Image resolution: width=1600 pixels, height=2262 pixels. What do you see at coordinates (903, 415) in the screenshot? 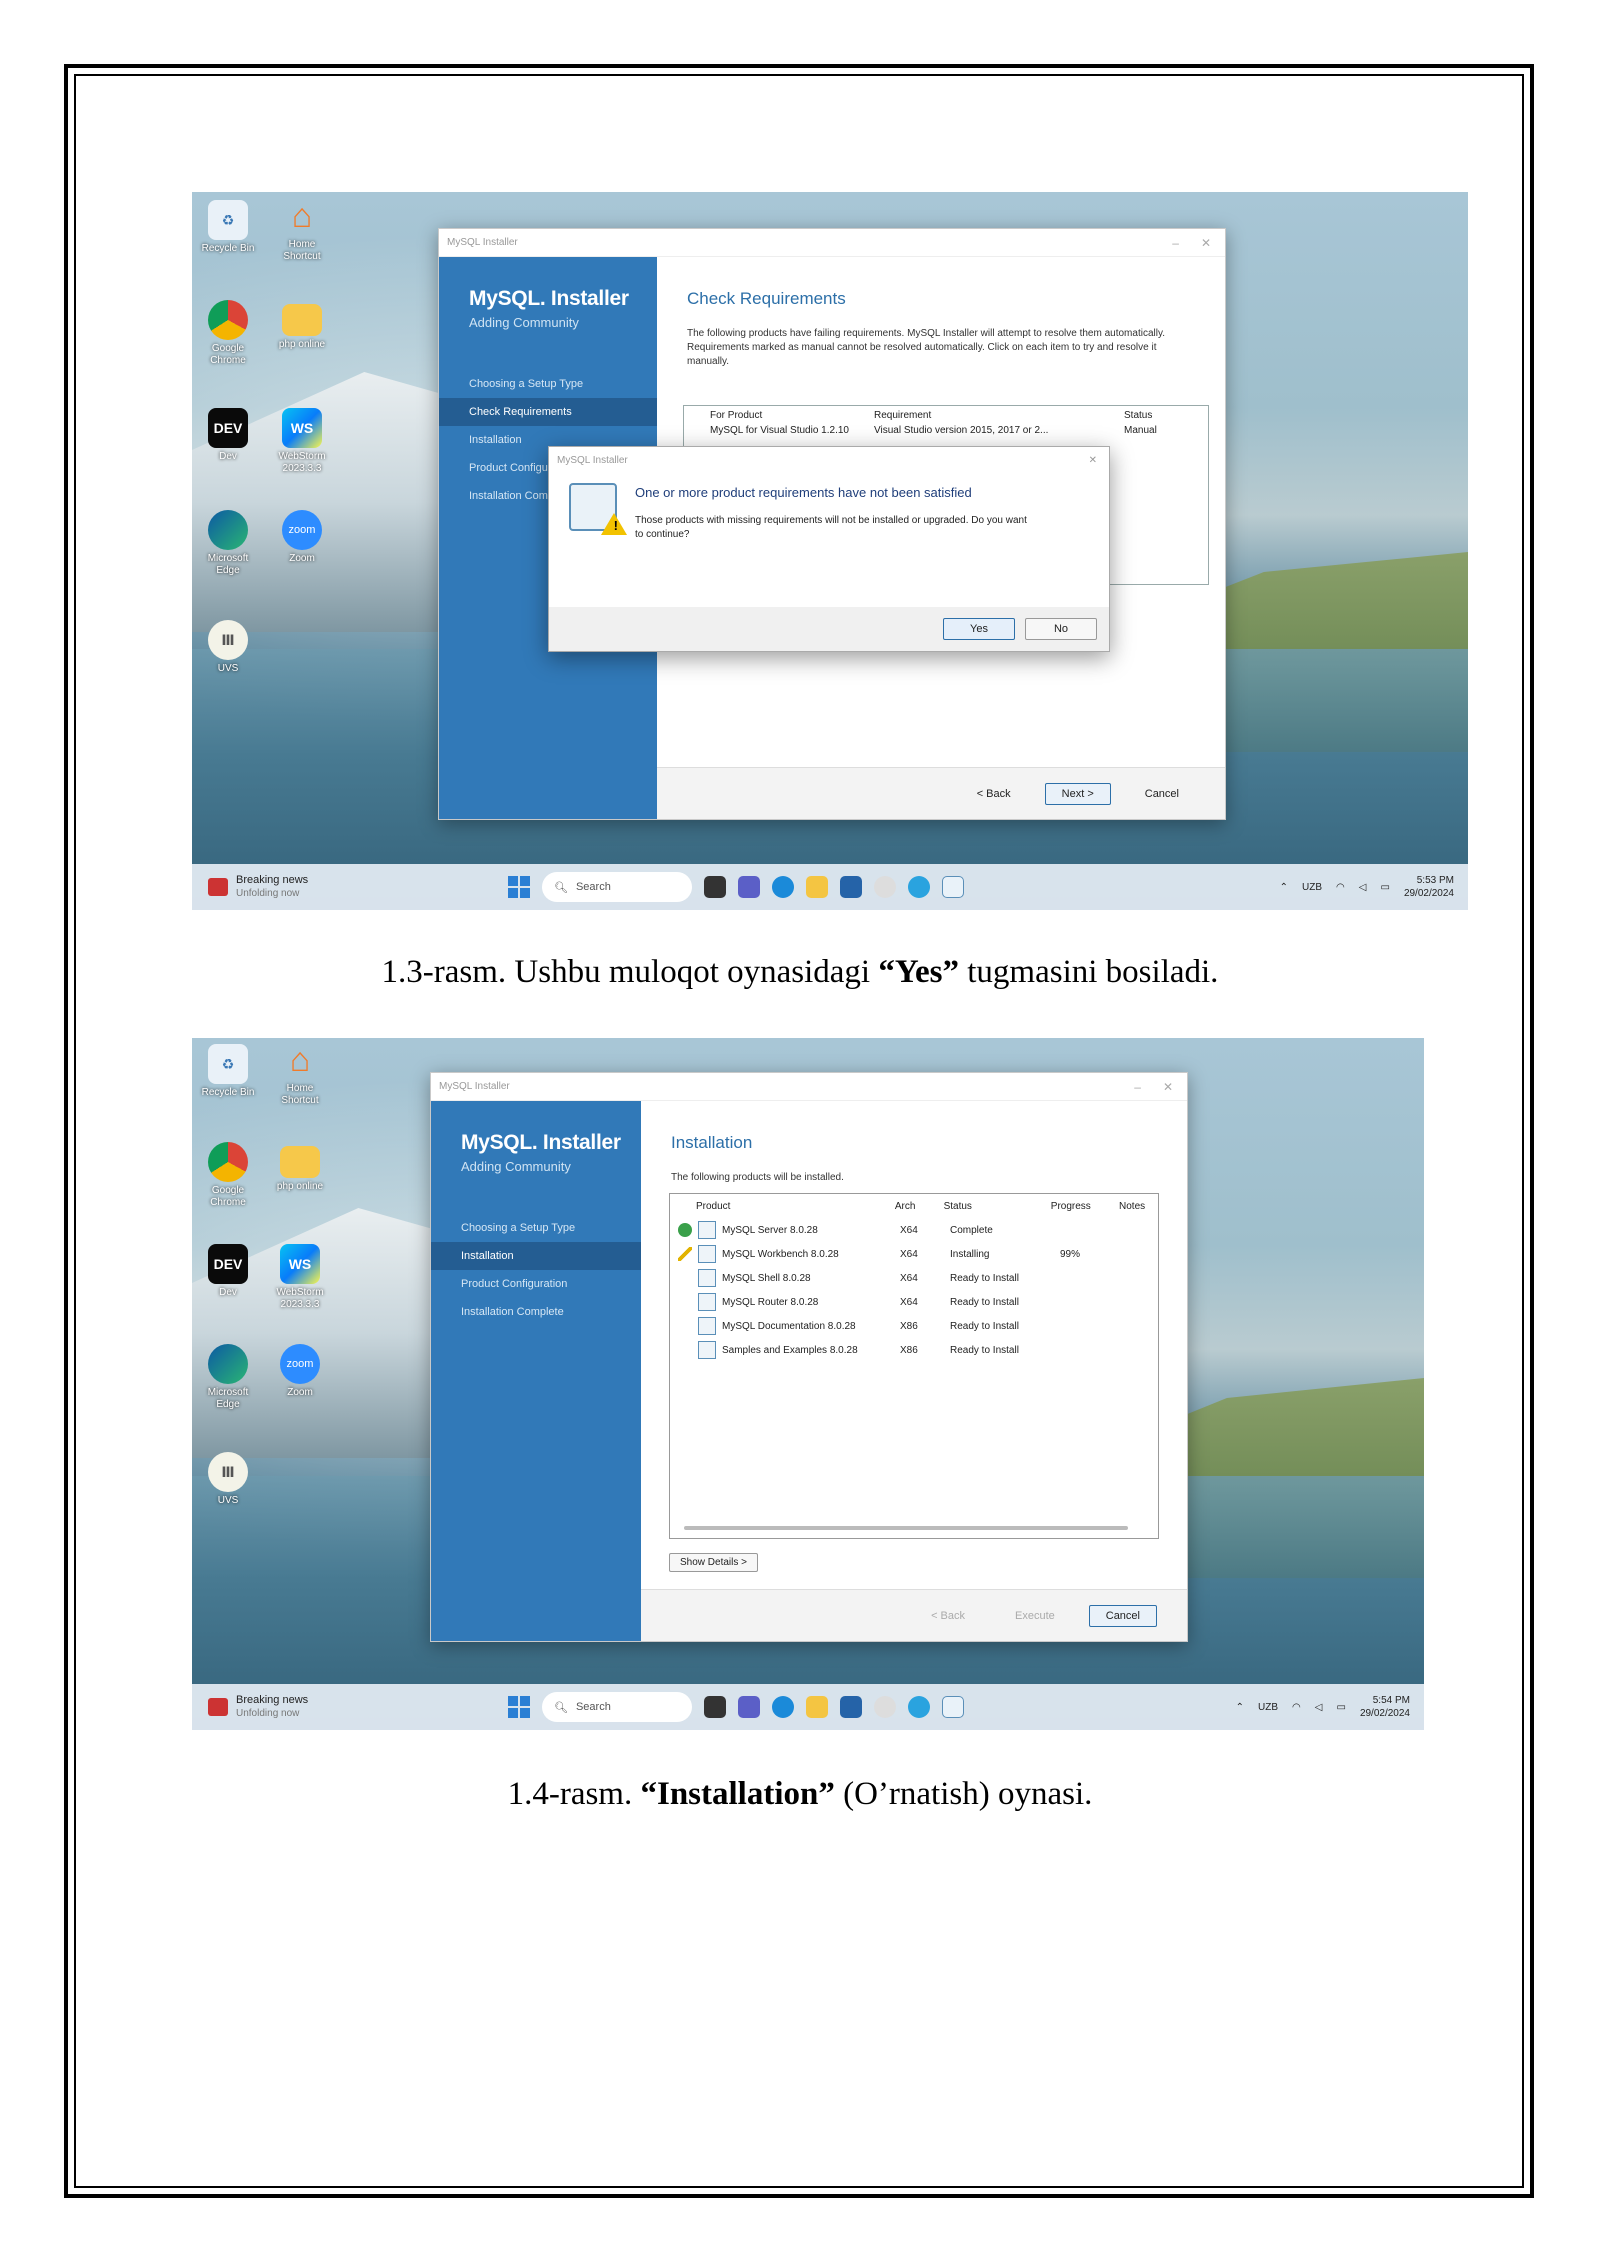
I see `col-requirement: Requirement` at bounding box center [903, 415].